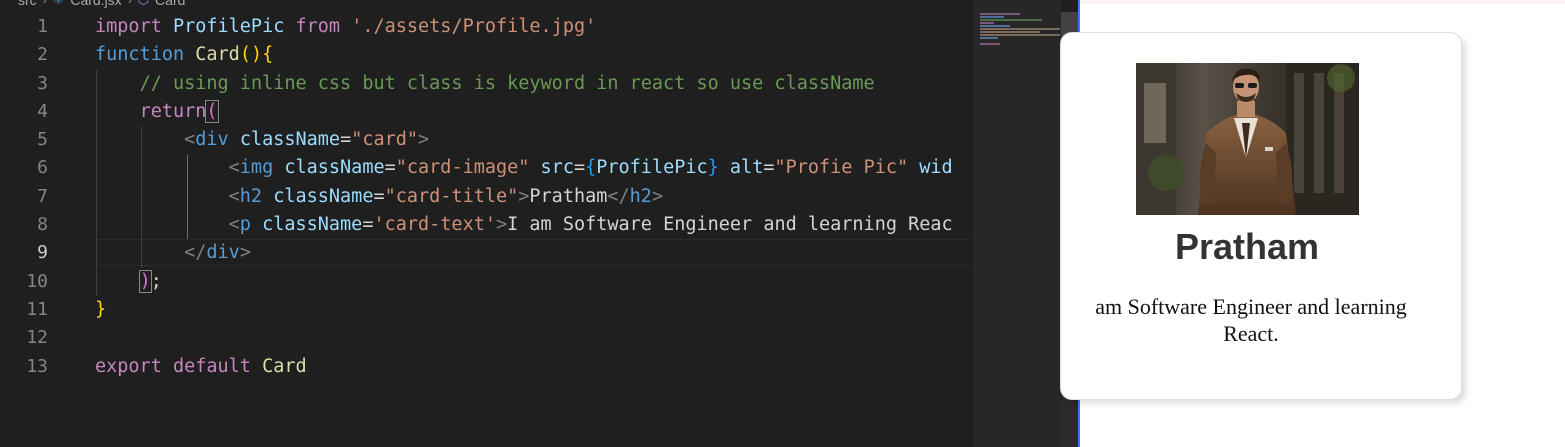  I want to click on keyword-token: default, so click(211, 366).